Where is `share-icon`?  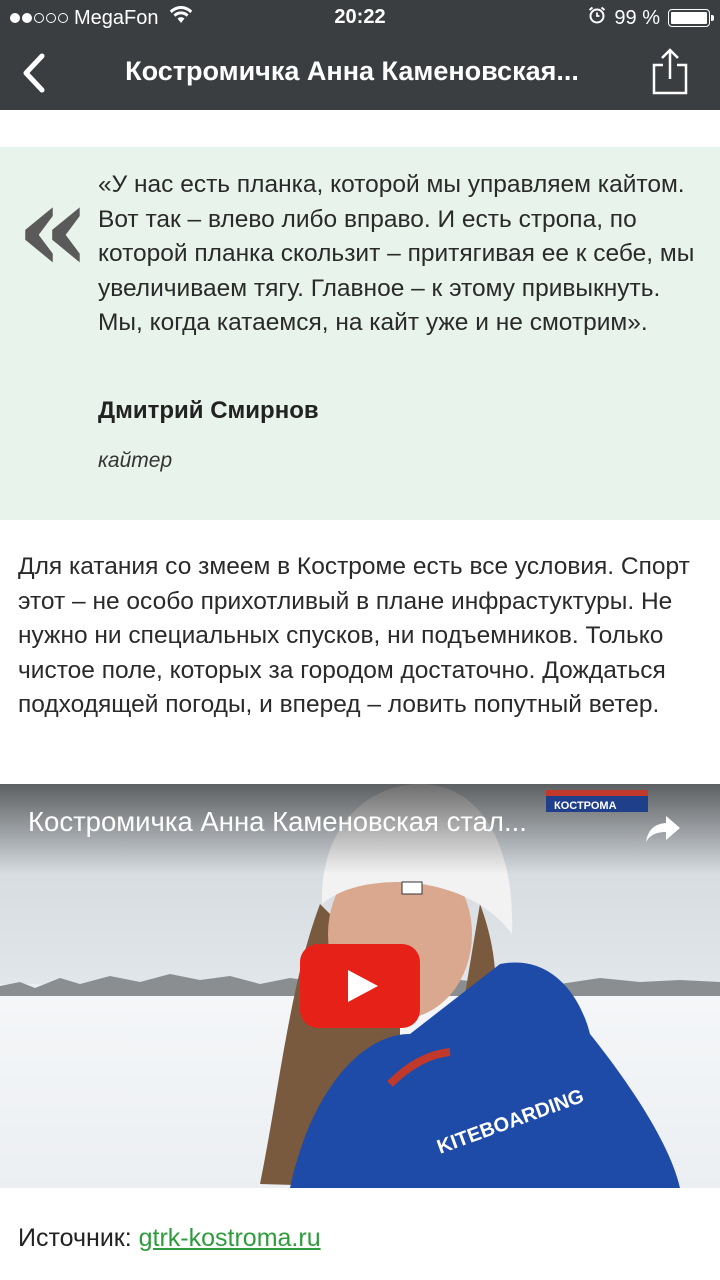 share-icon is located at coordinates (670, 71).